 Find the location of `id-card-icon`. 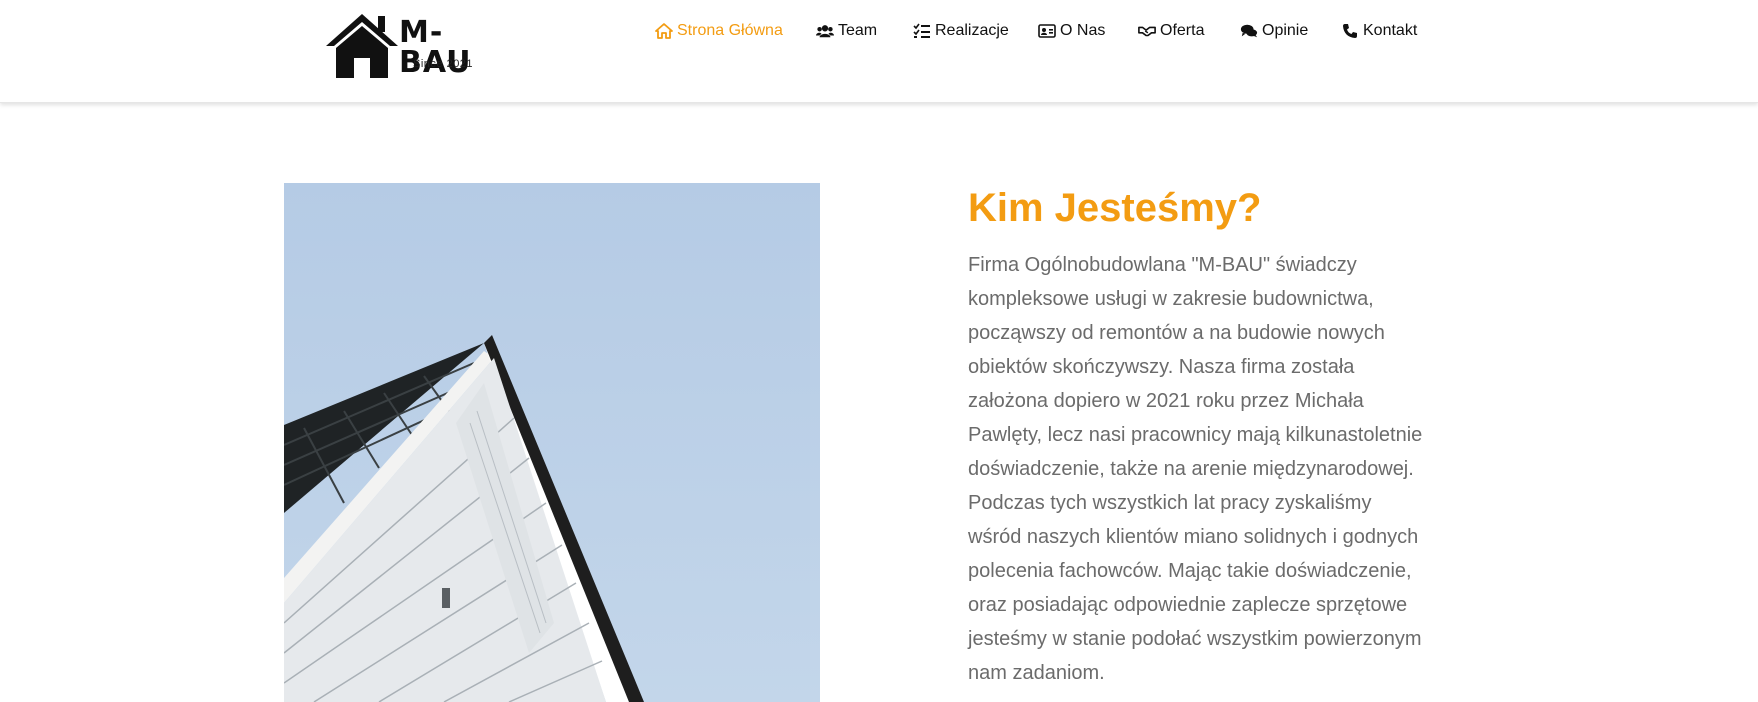

id-card-icon is located at coordinates (1047, 31).